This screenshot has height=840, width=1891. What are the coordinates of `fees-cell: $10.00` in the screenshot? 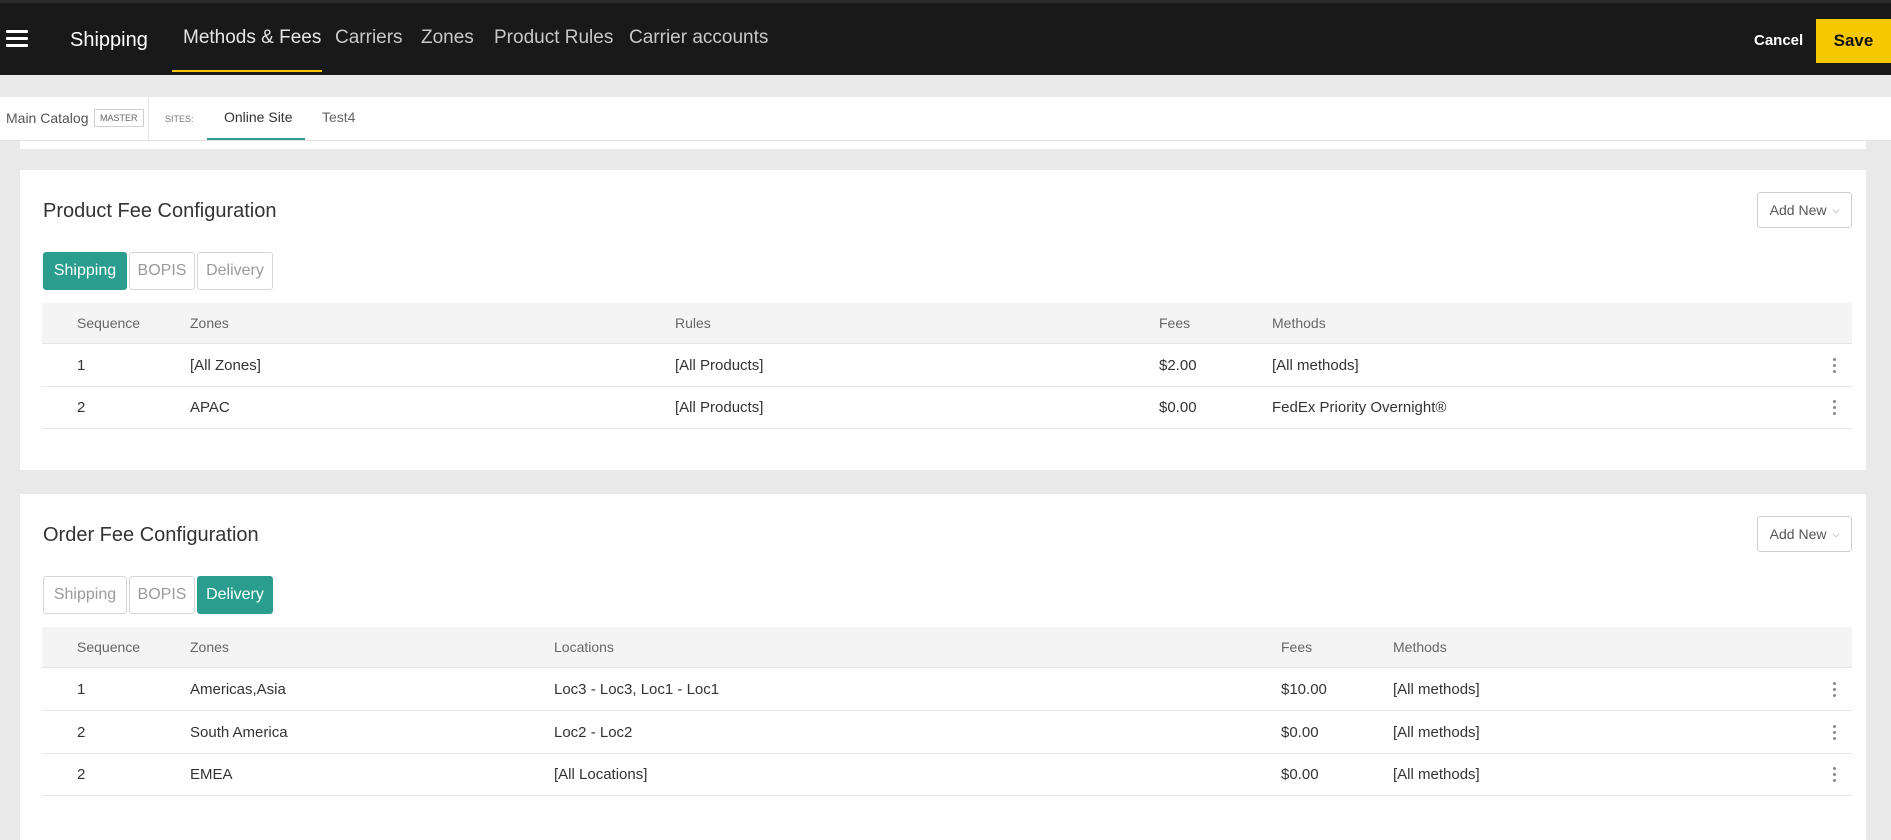 It's located at (1304, 689).